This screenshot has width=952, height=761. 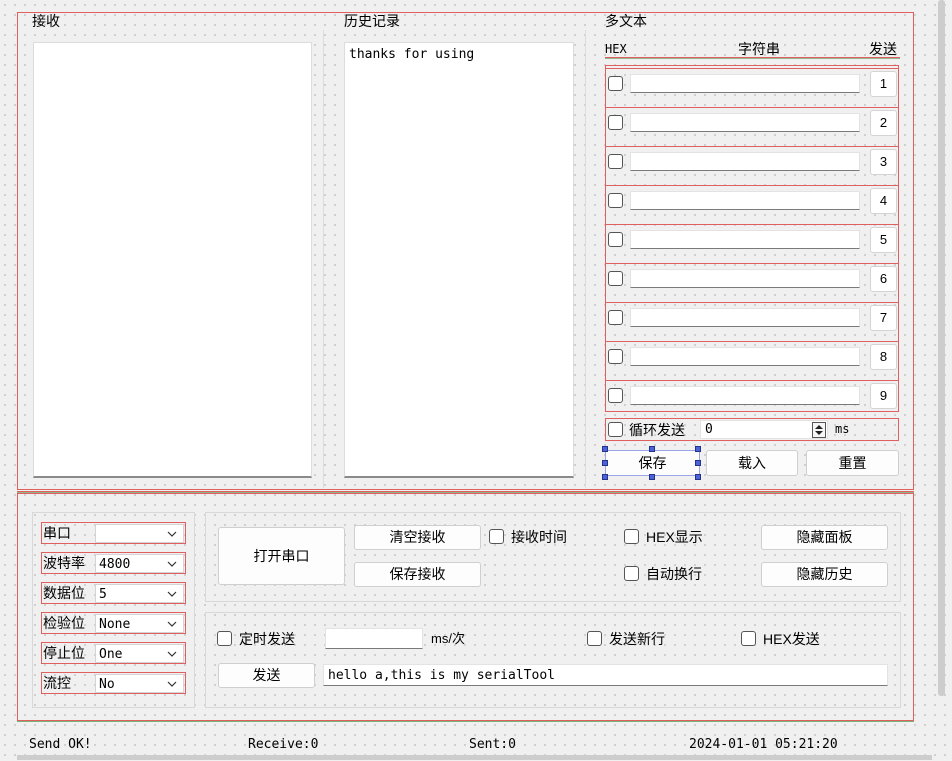 I want to click on send-newline-checkbox, so click(x=594, y=638).